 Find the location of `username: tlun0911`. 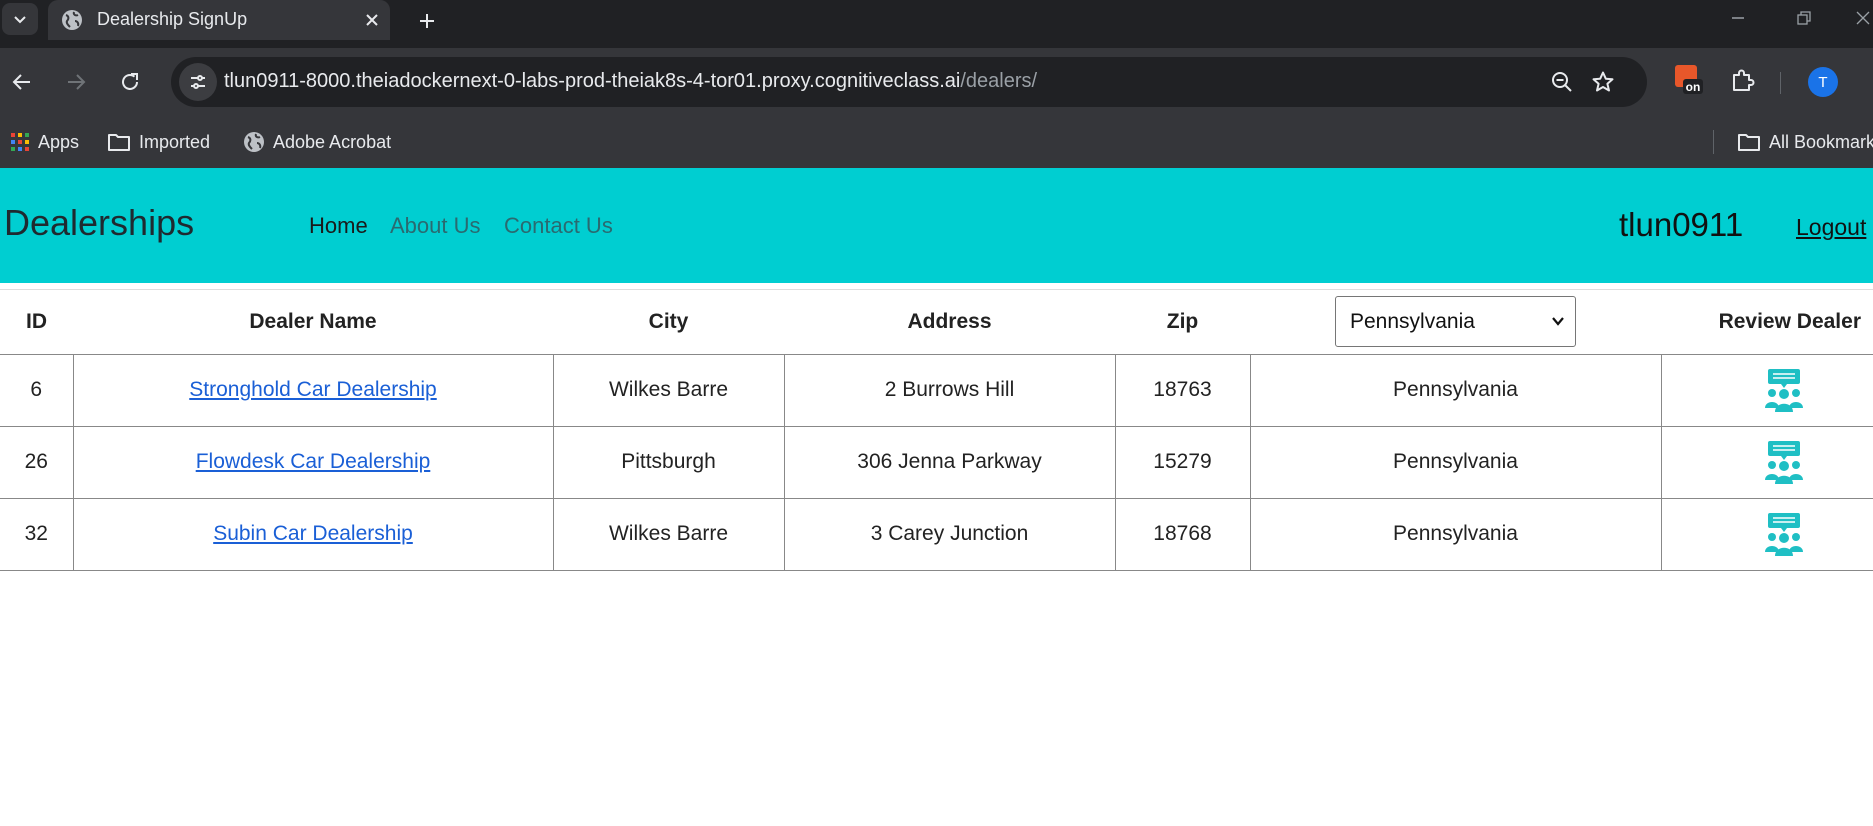

username: tlun0911 is located at coordinates (1681, 224).